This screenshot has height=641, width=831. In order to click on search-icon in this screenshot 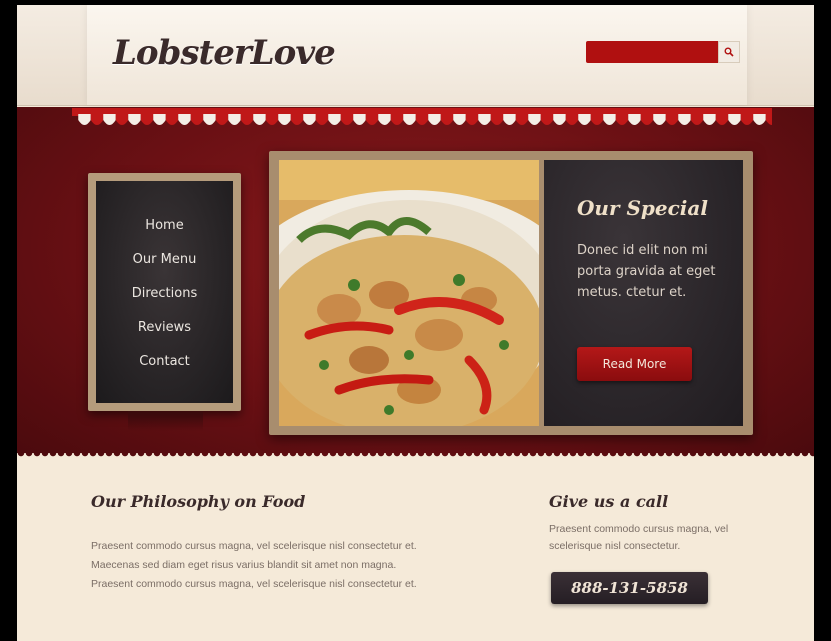, I will do `click(729, 52)`.